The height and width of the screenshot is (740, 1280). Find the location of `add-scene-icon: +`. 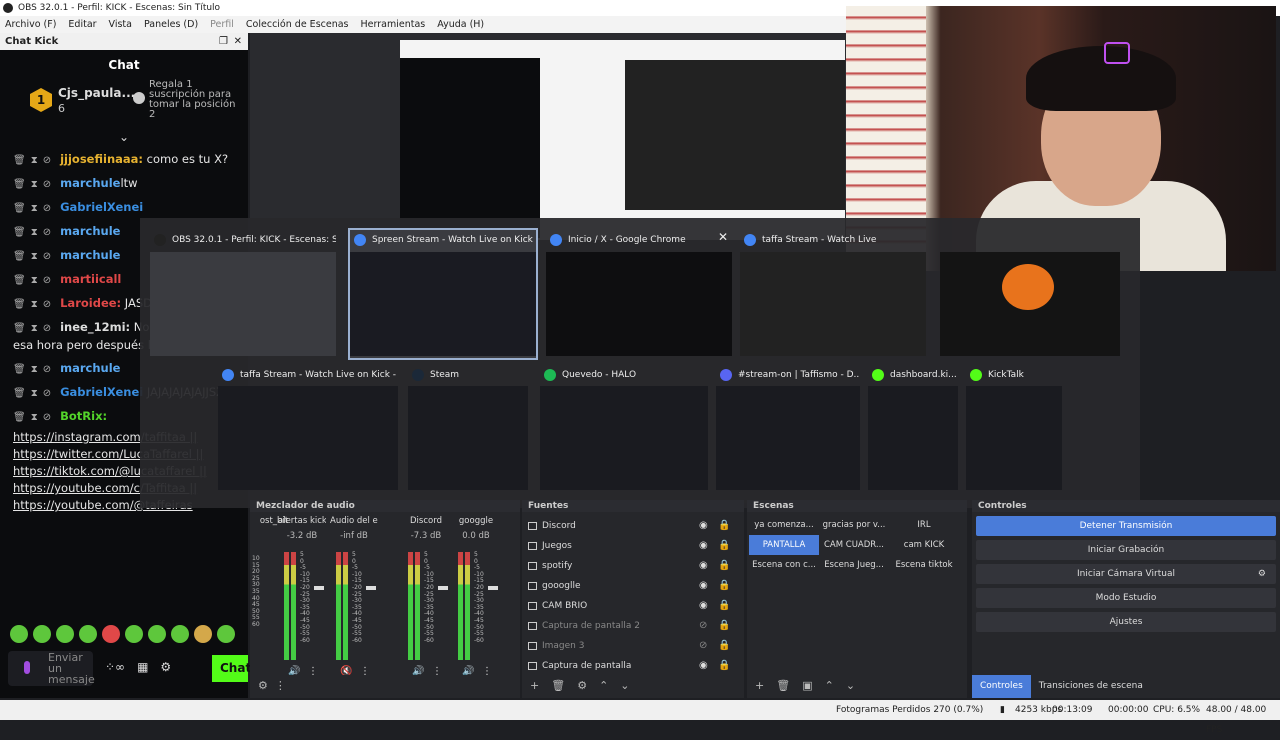

add-scene-icon: + is located at coordinates (759, 686).